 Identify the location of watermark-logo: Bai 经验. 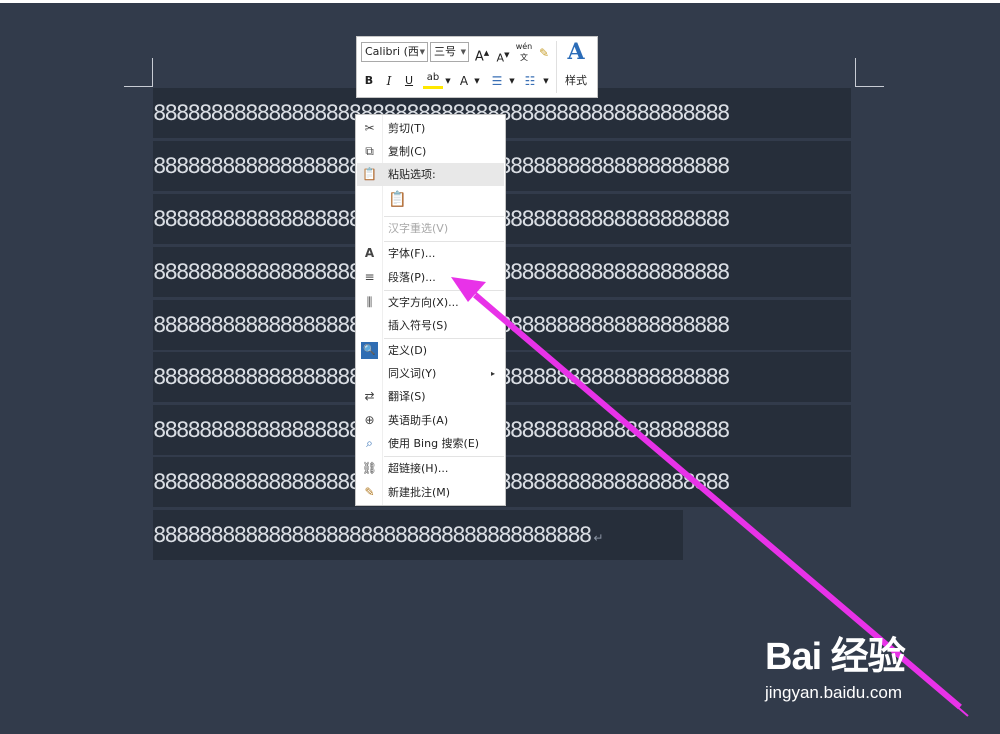
(835, 657).